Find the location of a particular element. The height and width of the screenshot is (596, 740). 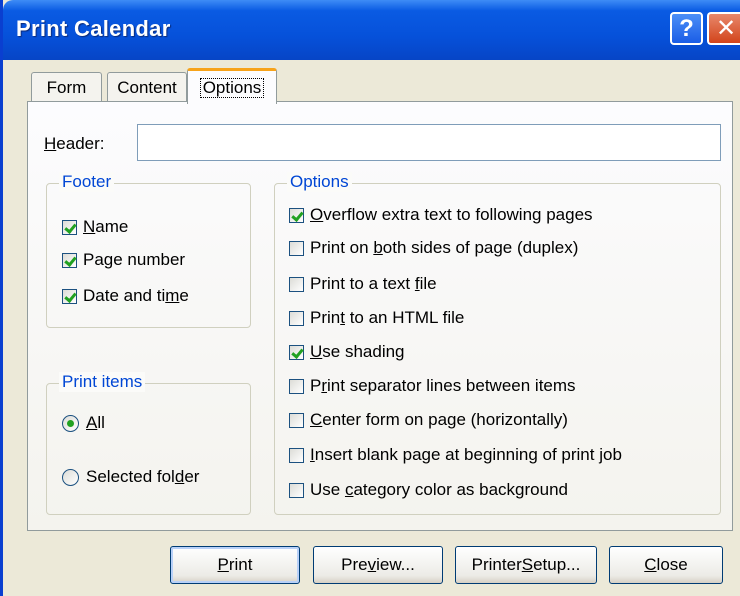

option-center-form-label: Center form on page (horizontally) is located at coordinates (439, 419).